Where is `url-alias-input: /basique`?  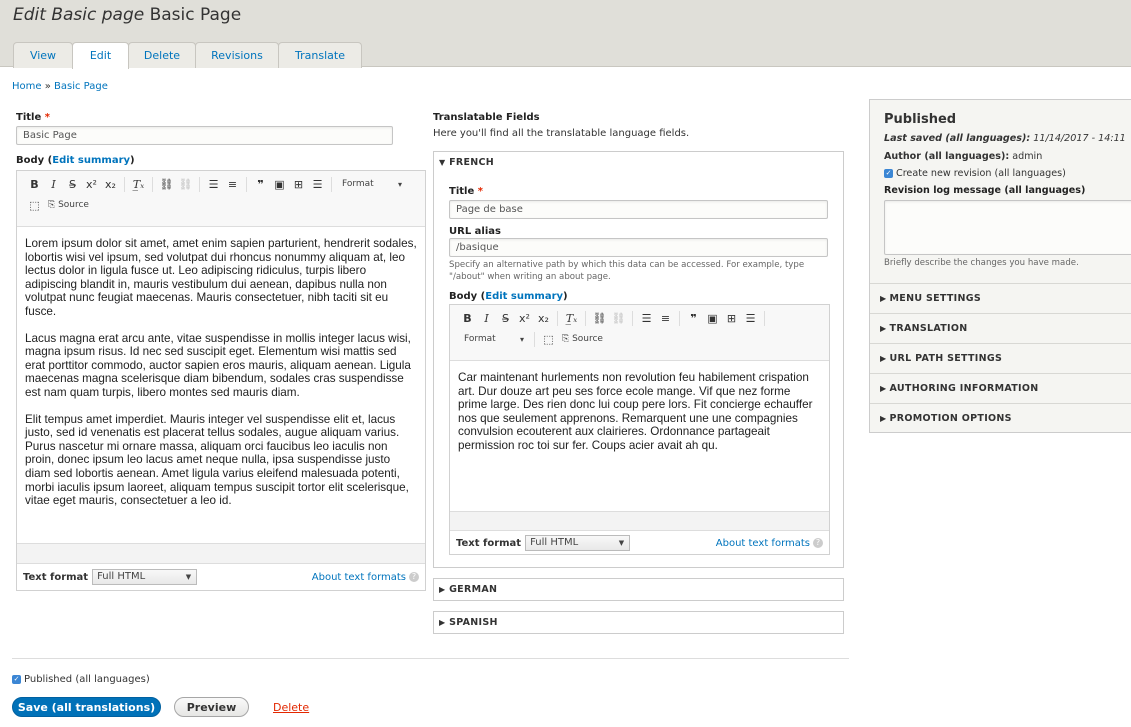
url-alias-input: /basique is located at coordinates (638, 247).